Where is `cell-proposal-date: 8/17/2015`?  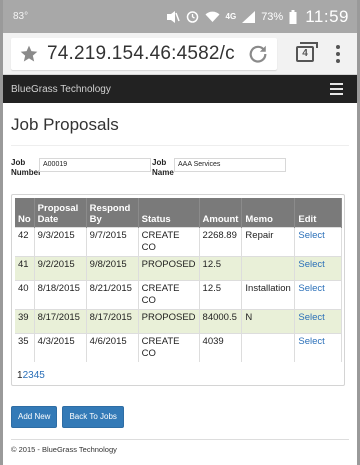
cell-proposal-date: 8/17/2015 is located at coordinates (60, 320).